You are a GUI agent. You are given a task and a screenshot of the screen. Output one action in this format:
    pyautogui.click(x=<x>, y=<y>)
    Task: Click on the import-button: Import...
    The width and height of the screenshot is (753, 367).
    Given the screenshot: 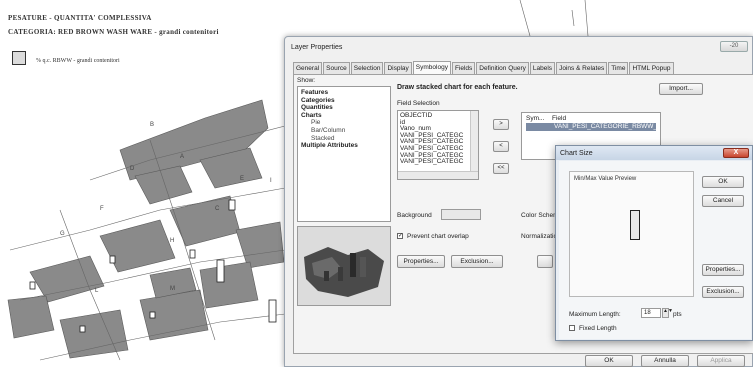 What is the action you would take?
    pyautogui.click(x=681, y=89)
    